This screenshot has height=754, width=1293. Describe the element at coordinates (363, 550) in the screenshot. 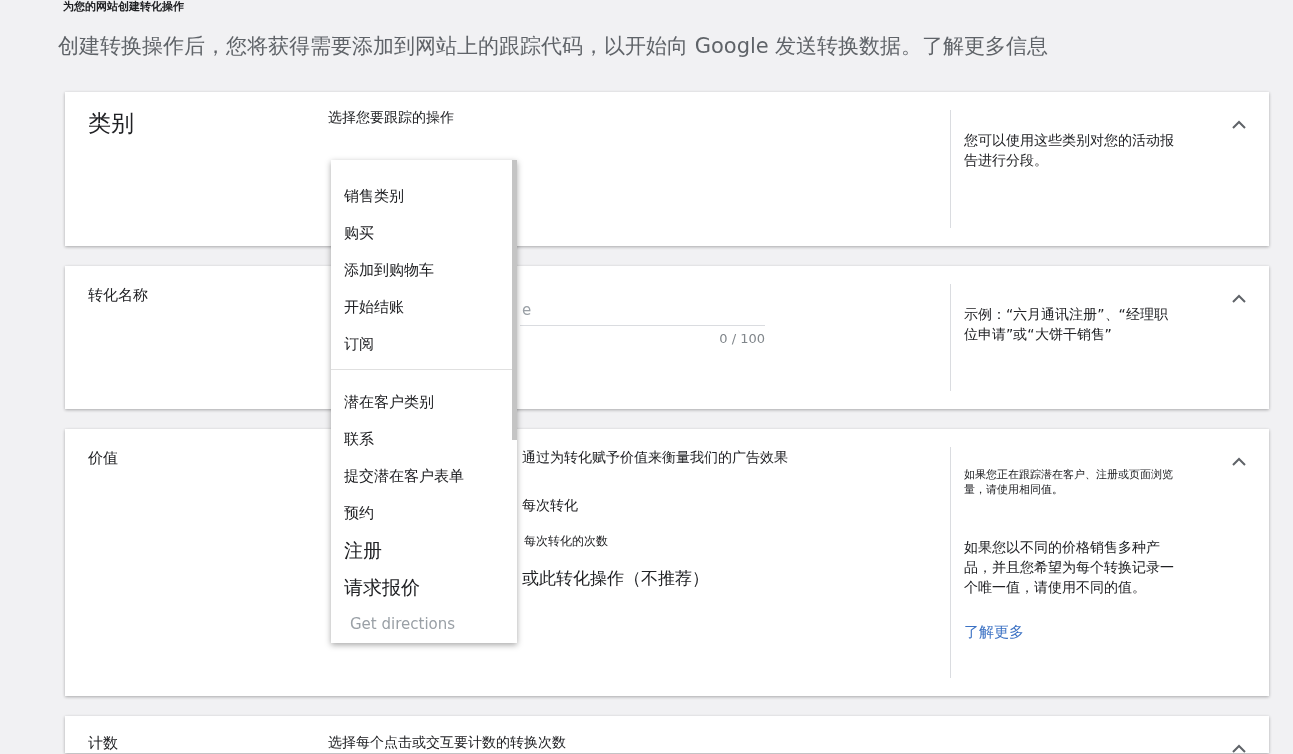

I see `menu-item: 注册` at that location.